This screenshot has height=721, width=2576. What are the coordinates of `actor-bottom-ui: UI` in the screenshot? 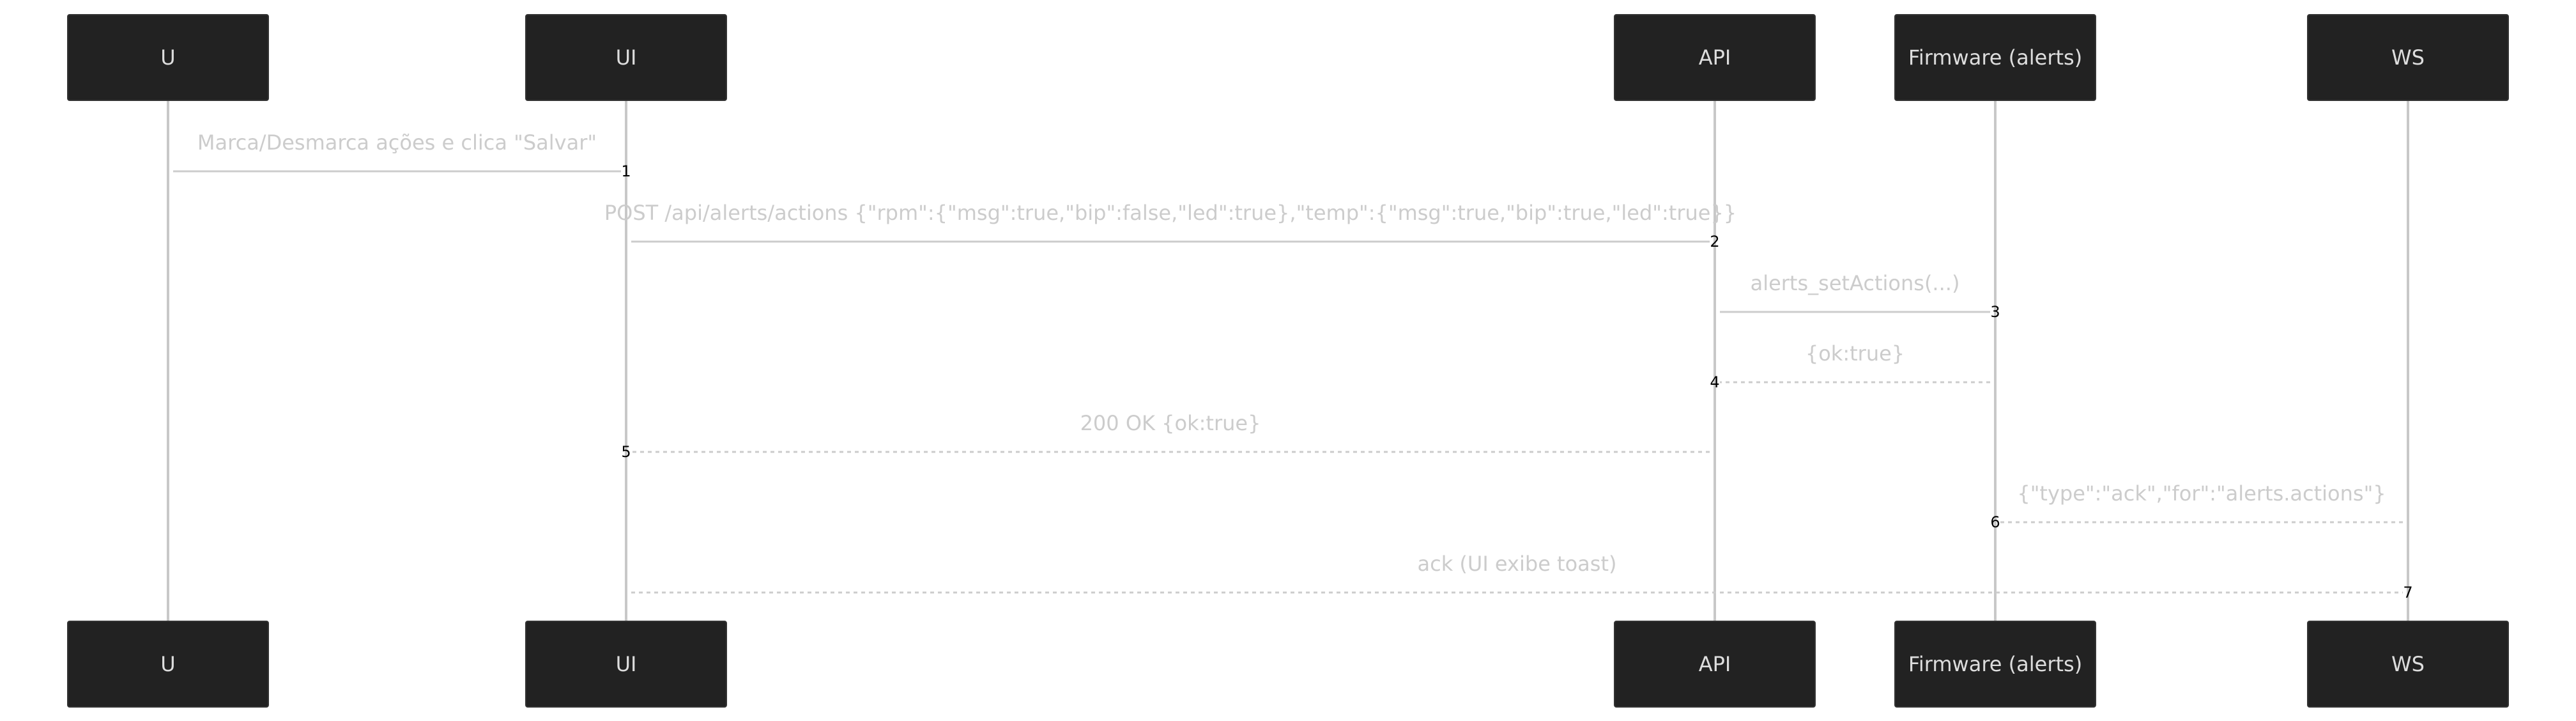 It's located at (626, 664).